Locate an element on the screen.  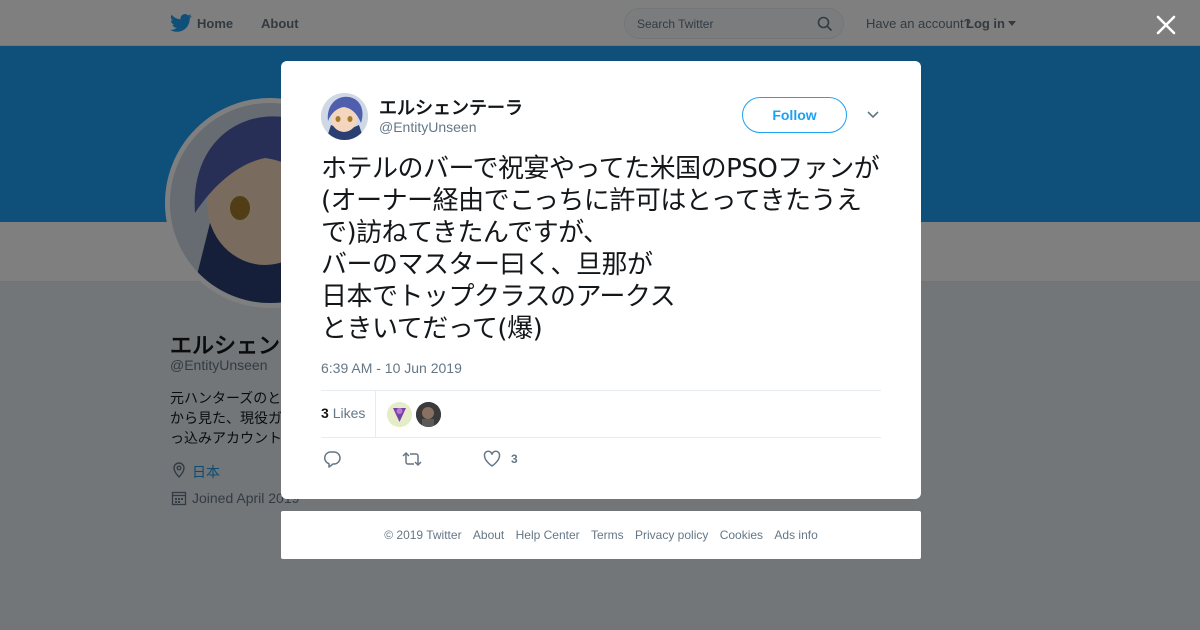
reply-icon is located at coordinates (332, 459).